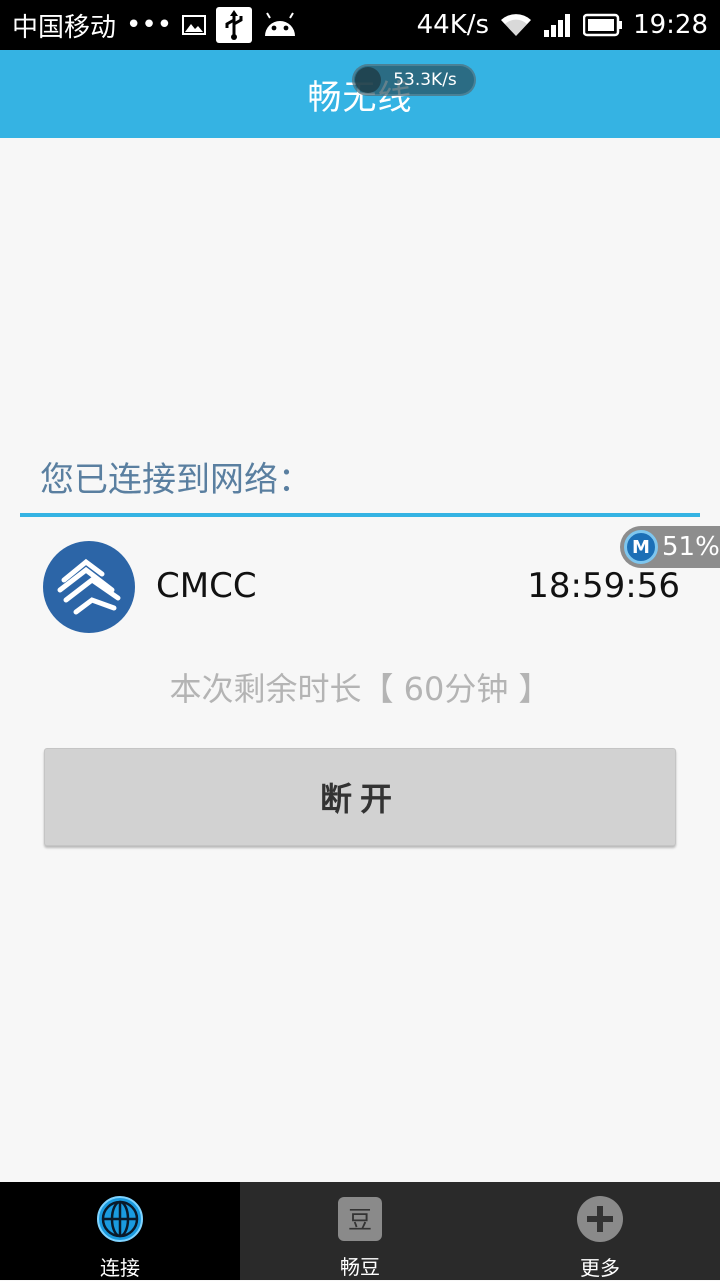 The image size is (720, 1281). Describe the element at coordinates (600, 1219) in the screenshot. I see `plus-icon` at that location.